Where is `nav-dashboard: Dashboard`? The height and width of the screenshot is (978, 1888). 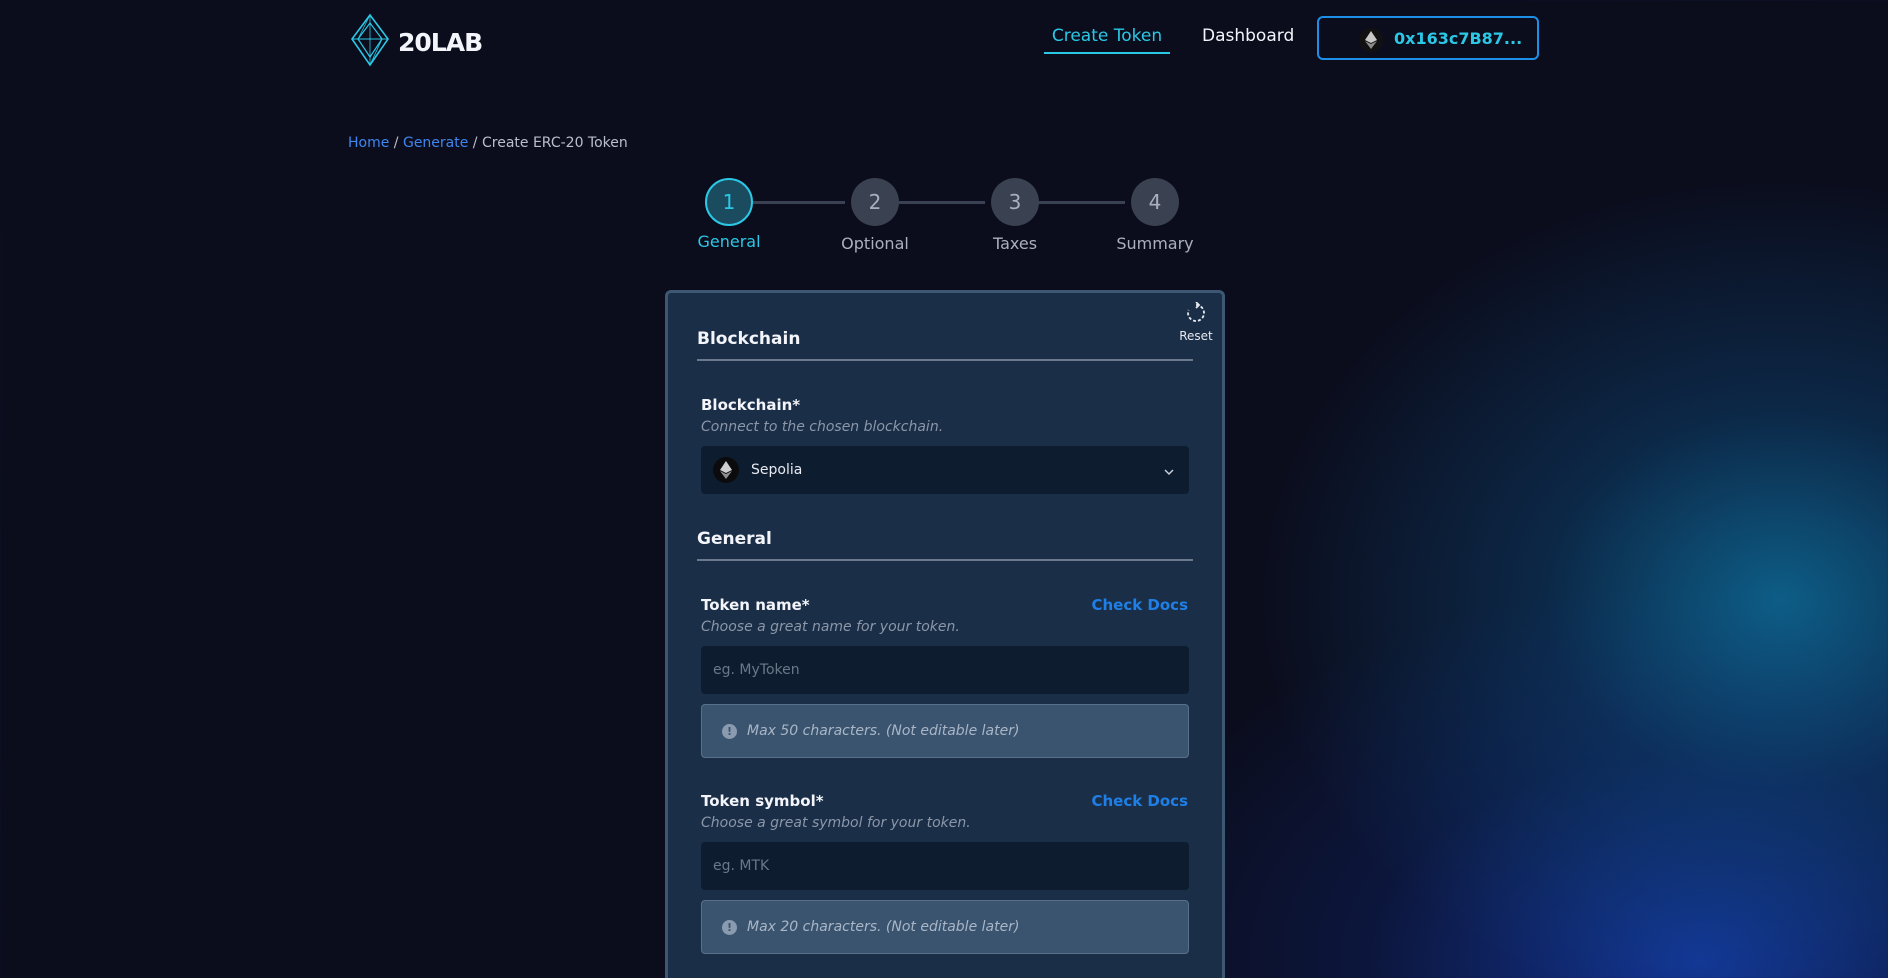 nav-dashboard: Dashboard is located at coordinates (1248, 36).